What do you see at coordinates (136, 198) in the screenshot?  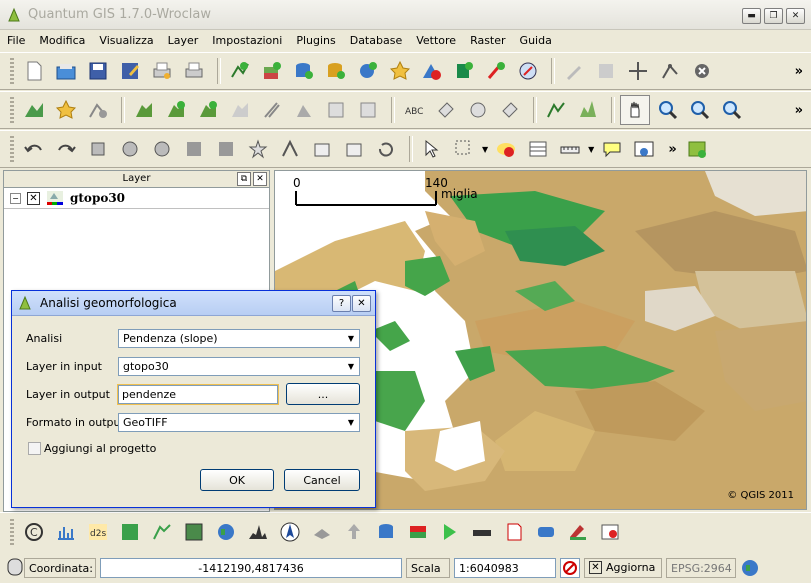 I see `layer-item: − ✕ gtopo30` at bounding box center [136, 198].